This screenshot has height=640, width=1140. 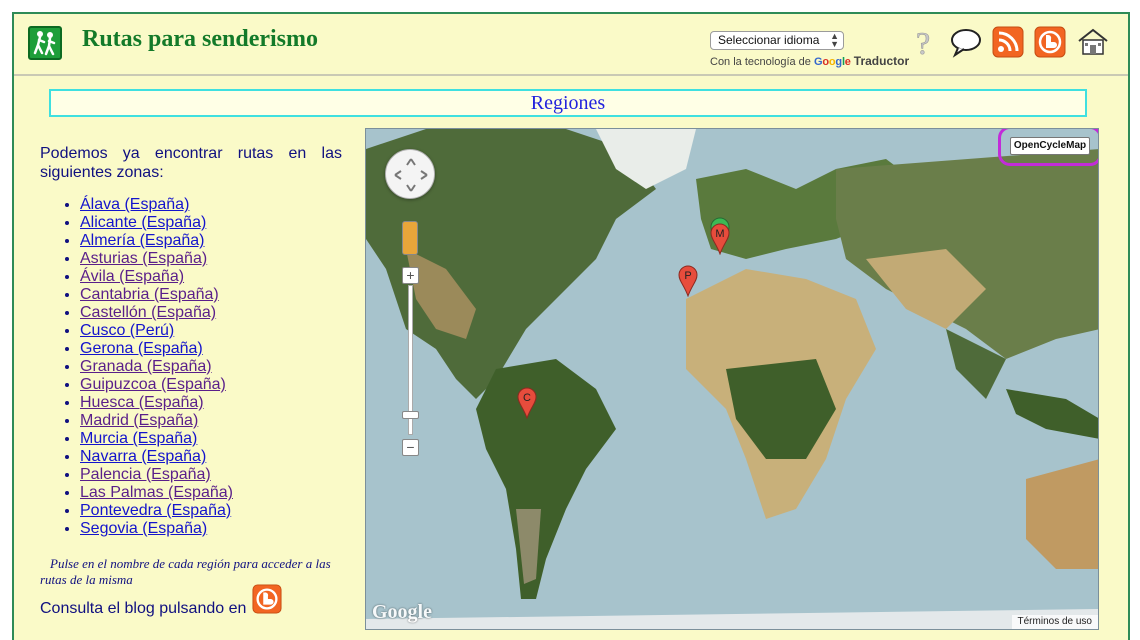 I want to click on powered-prefix: Con la tecnología de, so click(x=760, y=62).